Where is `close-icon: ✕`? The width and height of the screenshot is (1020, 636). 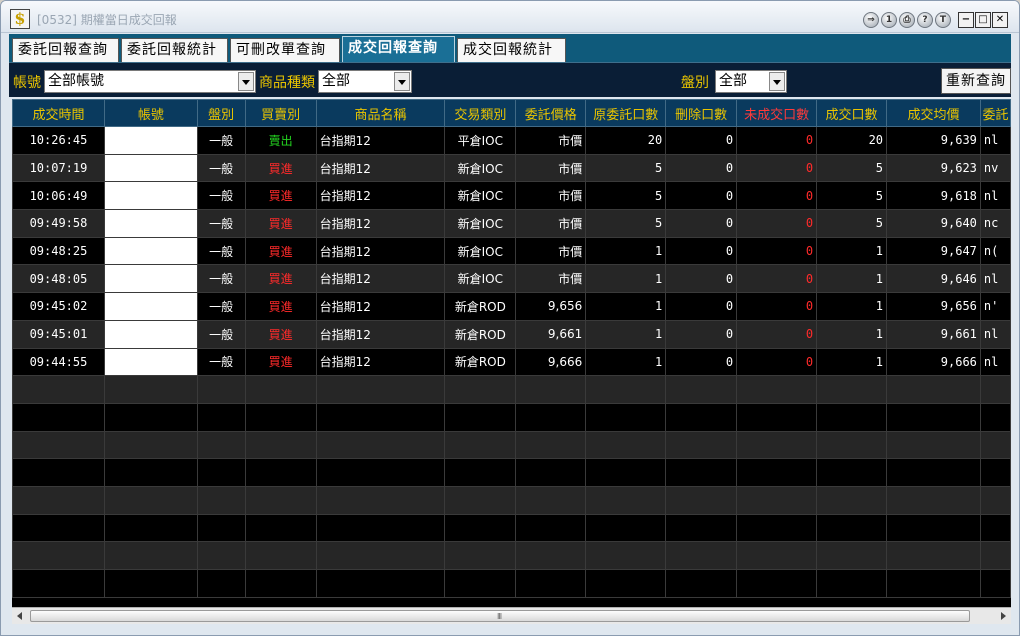
close-icon: ✕ is located at coordinates (1000, 20).